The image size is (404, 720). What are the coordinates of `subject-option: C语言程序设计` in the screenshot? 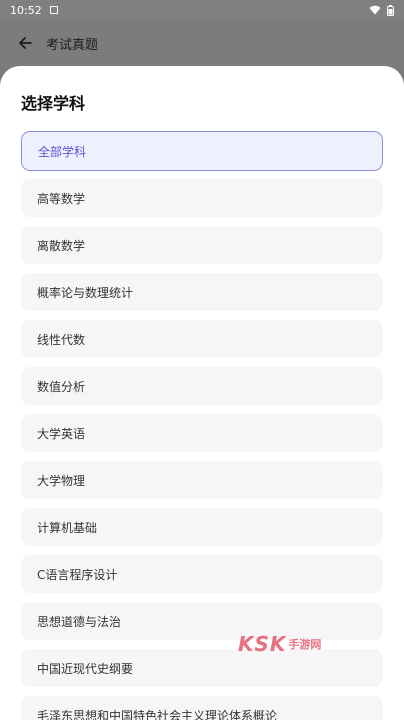 It's located at (202, 574).